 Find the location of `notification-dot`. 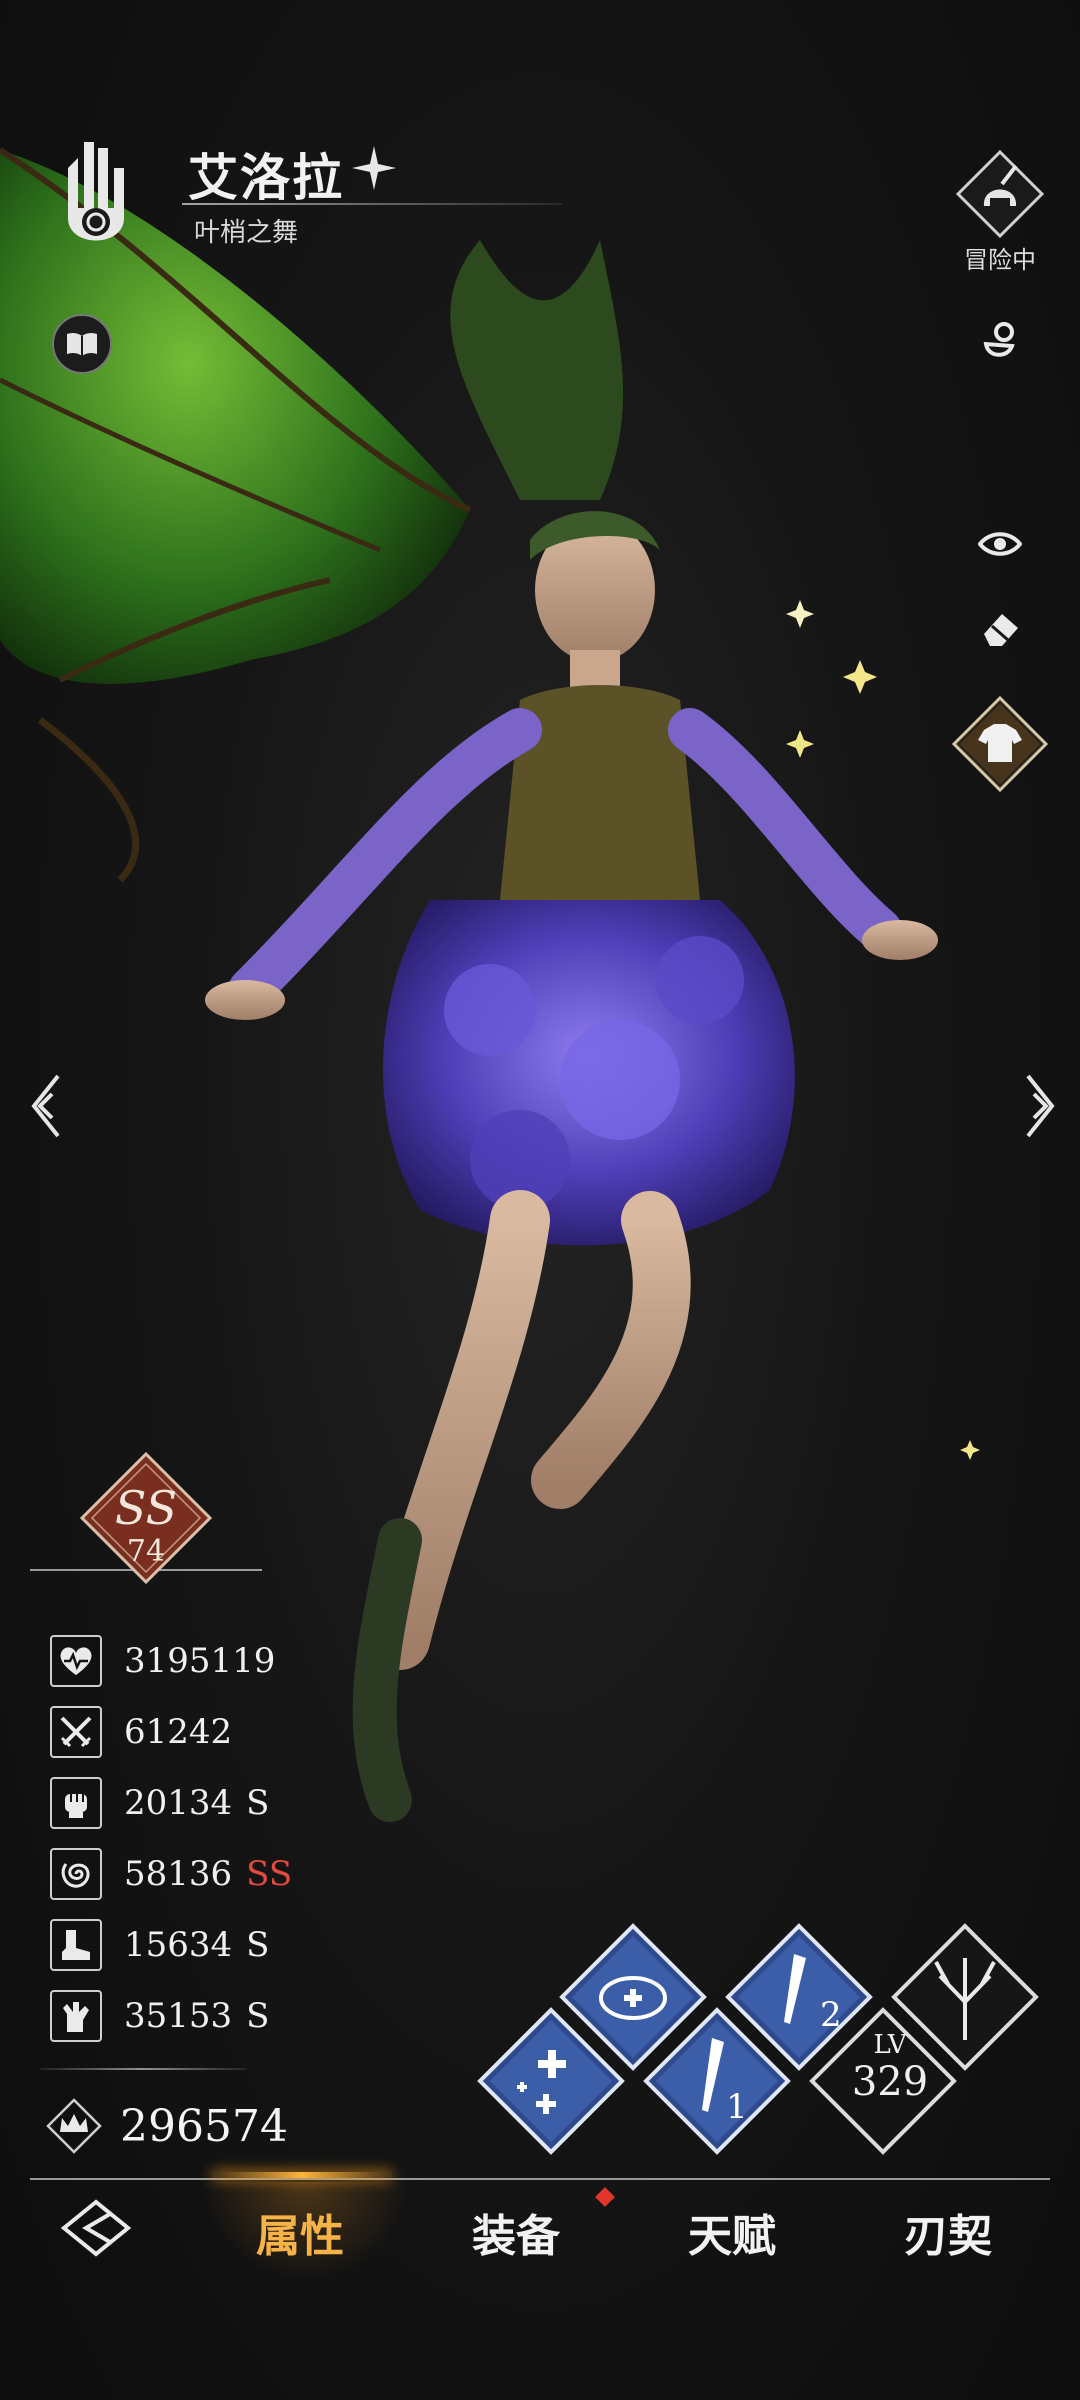

notification-dot is located at coordinates (605, 2197).